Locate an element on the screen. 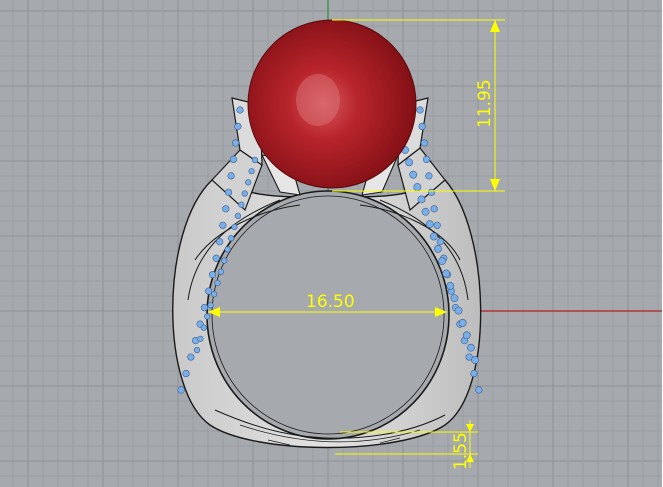 Image resolution: width=663 pixels, height=487 pixels. dimension-label-gem-height: 11.95 is located at coordinates (485, 103).